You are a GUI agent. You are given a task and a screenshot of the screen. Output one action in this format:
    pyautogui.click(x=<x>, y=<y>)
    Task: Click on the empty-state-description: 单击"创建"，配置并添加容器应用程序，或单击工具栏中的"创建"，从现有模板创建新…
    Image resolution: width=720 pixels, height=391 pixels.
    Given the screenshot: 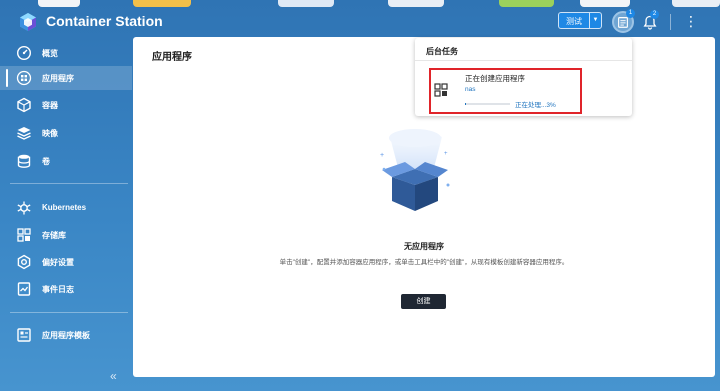 What is the action you would take?
    pyautogui.click(x=424, y=262)
    